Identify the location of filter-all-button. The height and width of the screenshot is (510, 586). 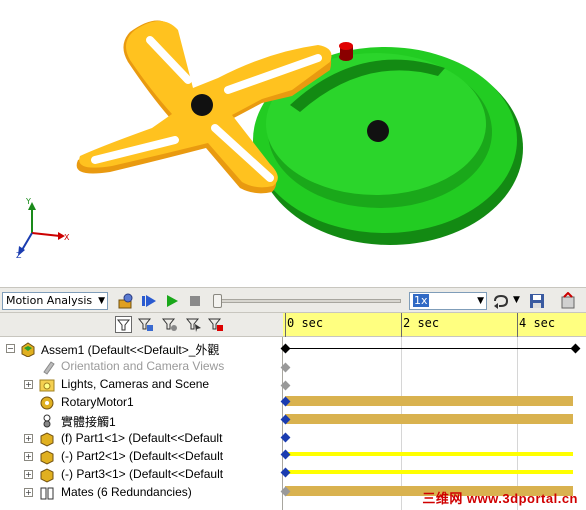
(123, 324).